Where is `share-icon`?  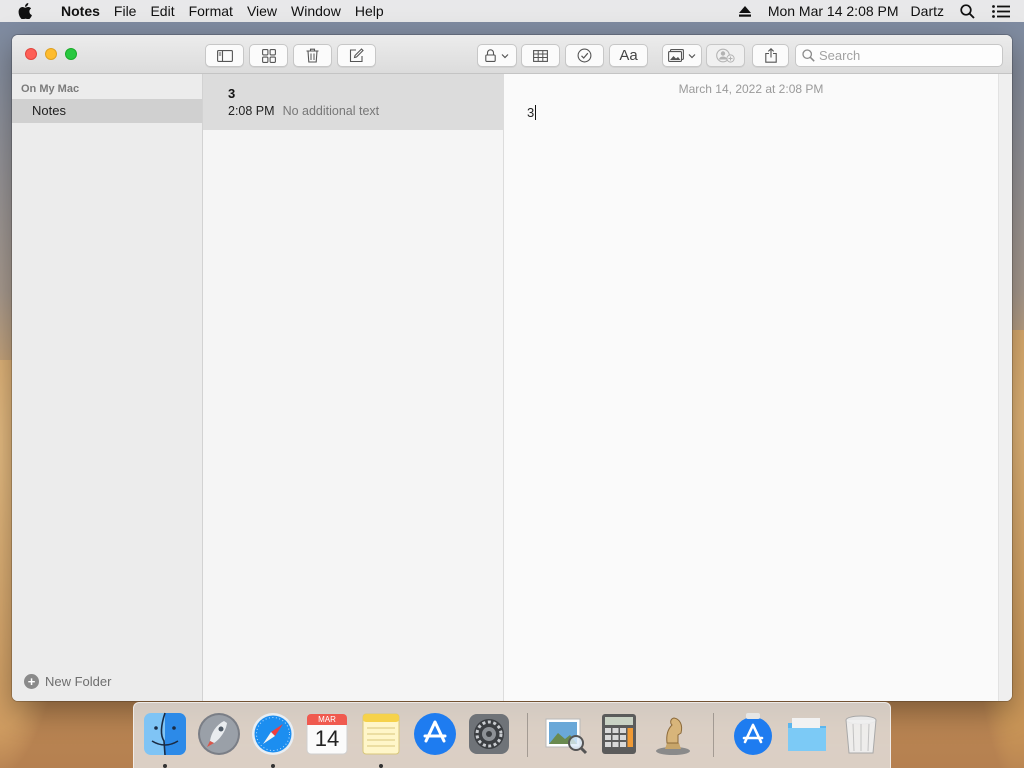
share-icon is located at coordinates (770, 55).